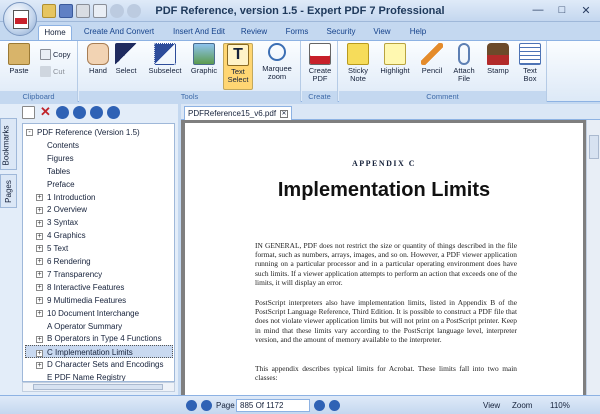 The width and height of the screenshot is (600, 414). I want to click on page-number-input: 885 Of 1172, so click(273, 405).